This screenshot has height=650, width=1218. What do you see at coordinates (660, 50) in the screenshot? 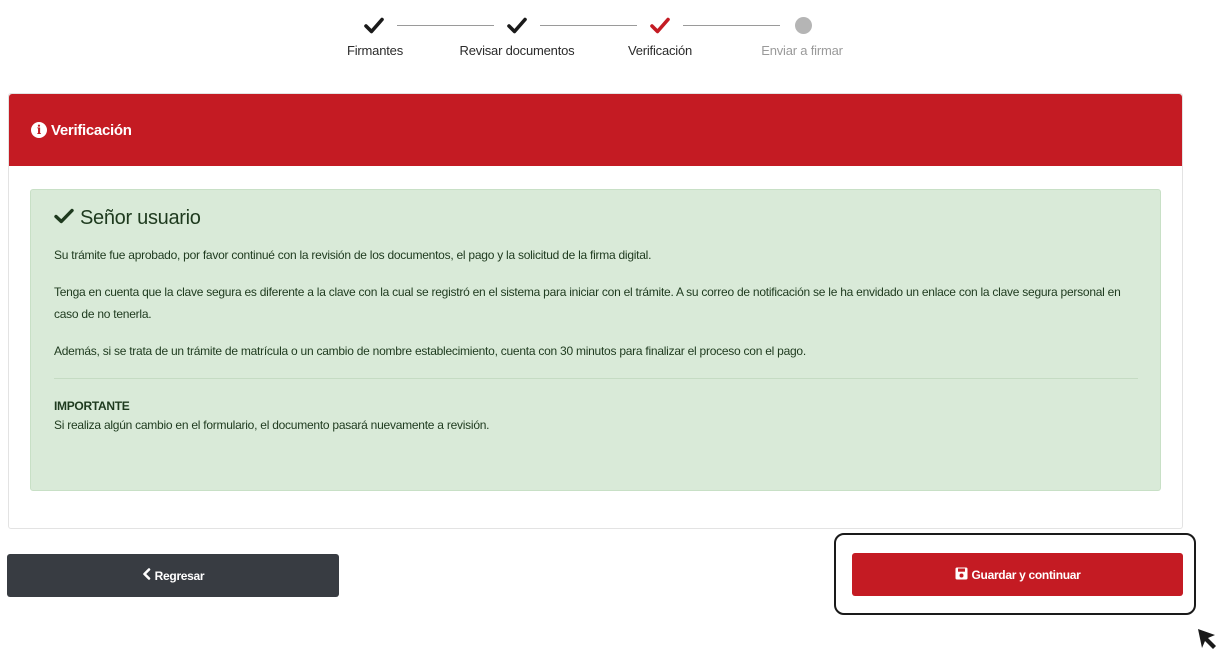
I see `step-label-verificacion: Verificación` at bounding box center [660, 50].